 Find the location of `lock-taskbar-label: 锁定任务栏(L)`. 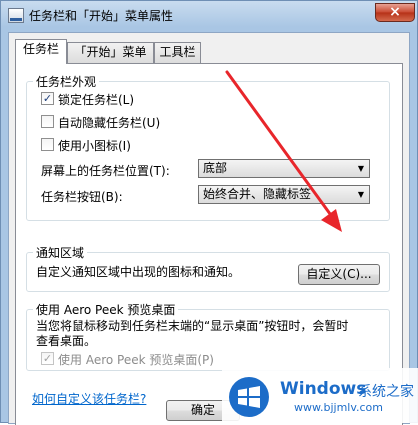

lock-taskbar-label: 锁定任务栏(L) is located at coordinates (96, 100).